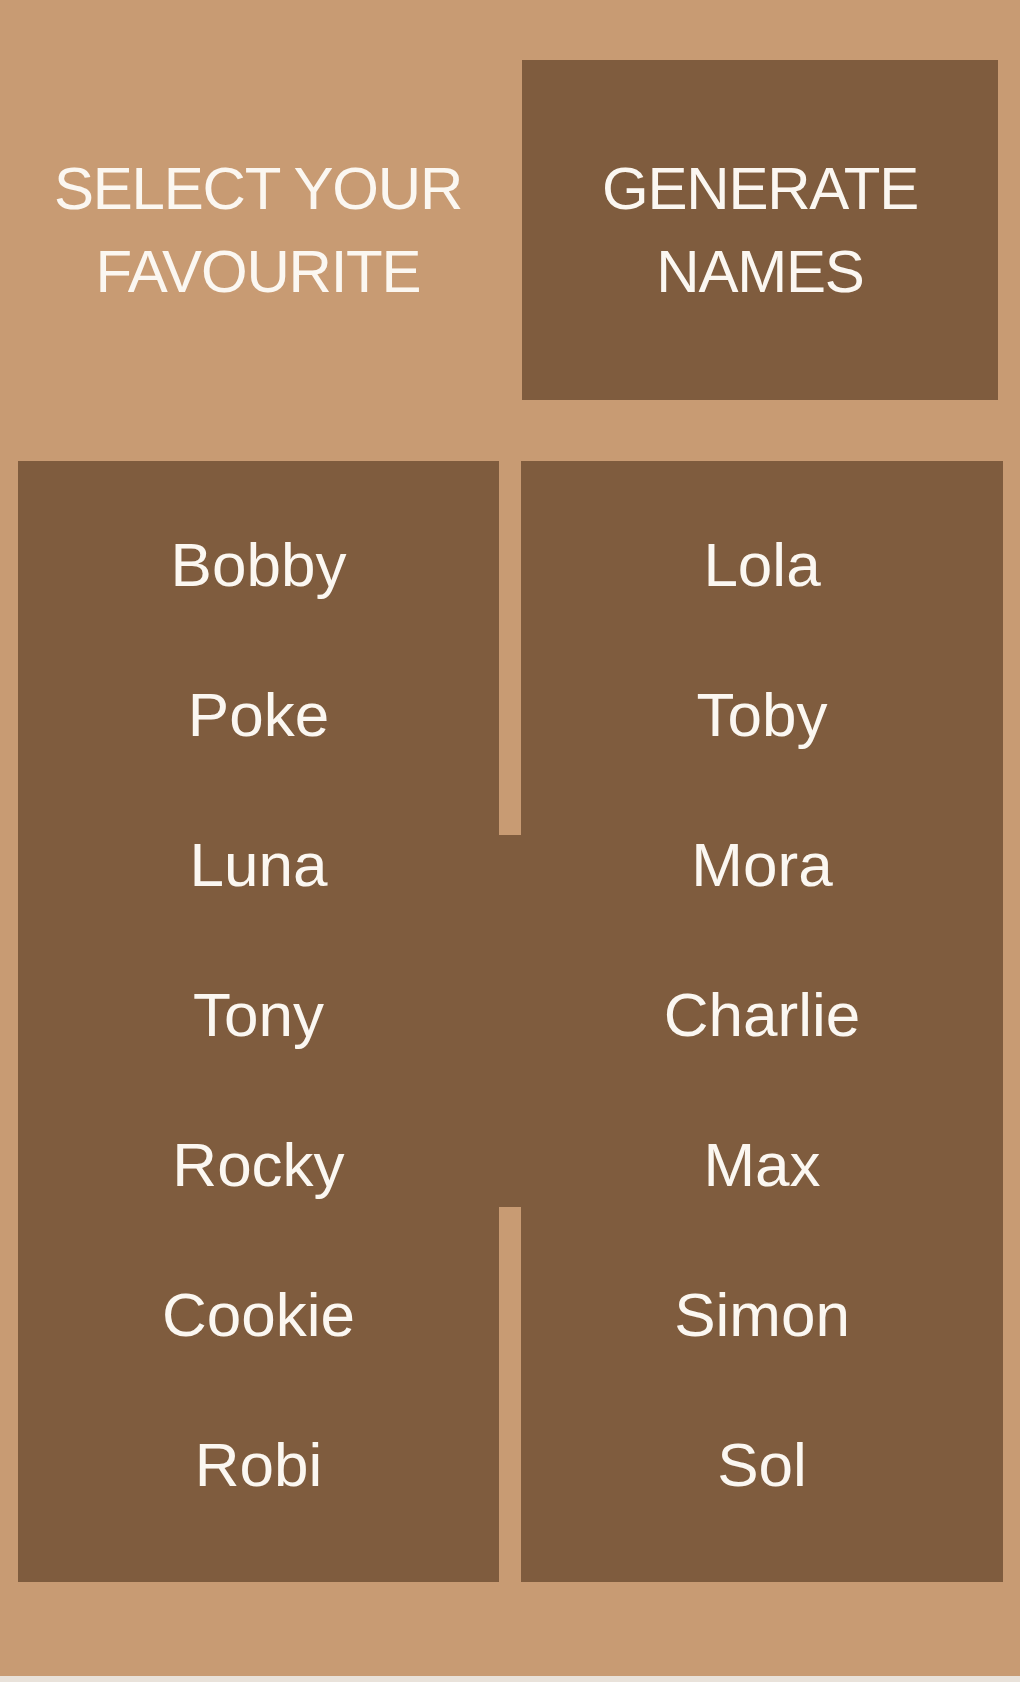 The image size is (1020, 1682). What do you see at coordinates (762, 1015) in the screenshot?
I see `name-option: Charlie` at bounding box center [762, 1015].